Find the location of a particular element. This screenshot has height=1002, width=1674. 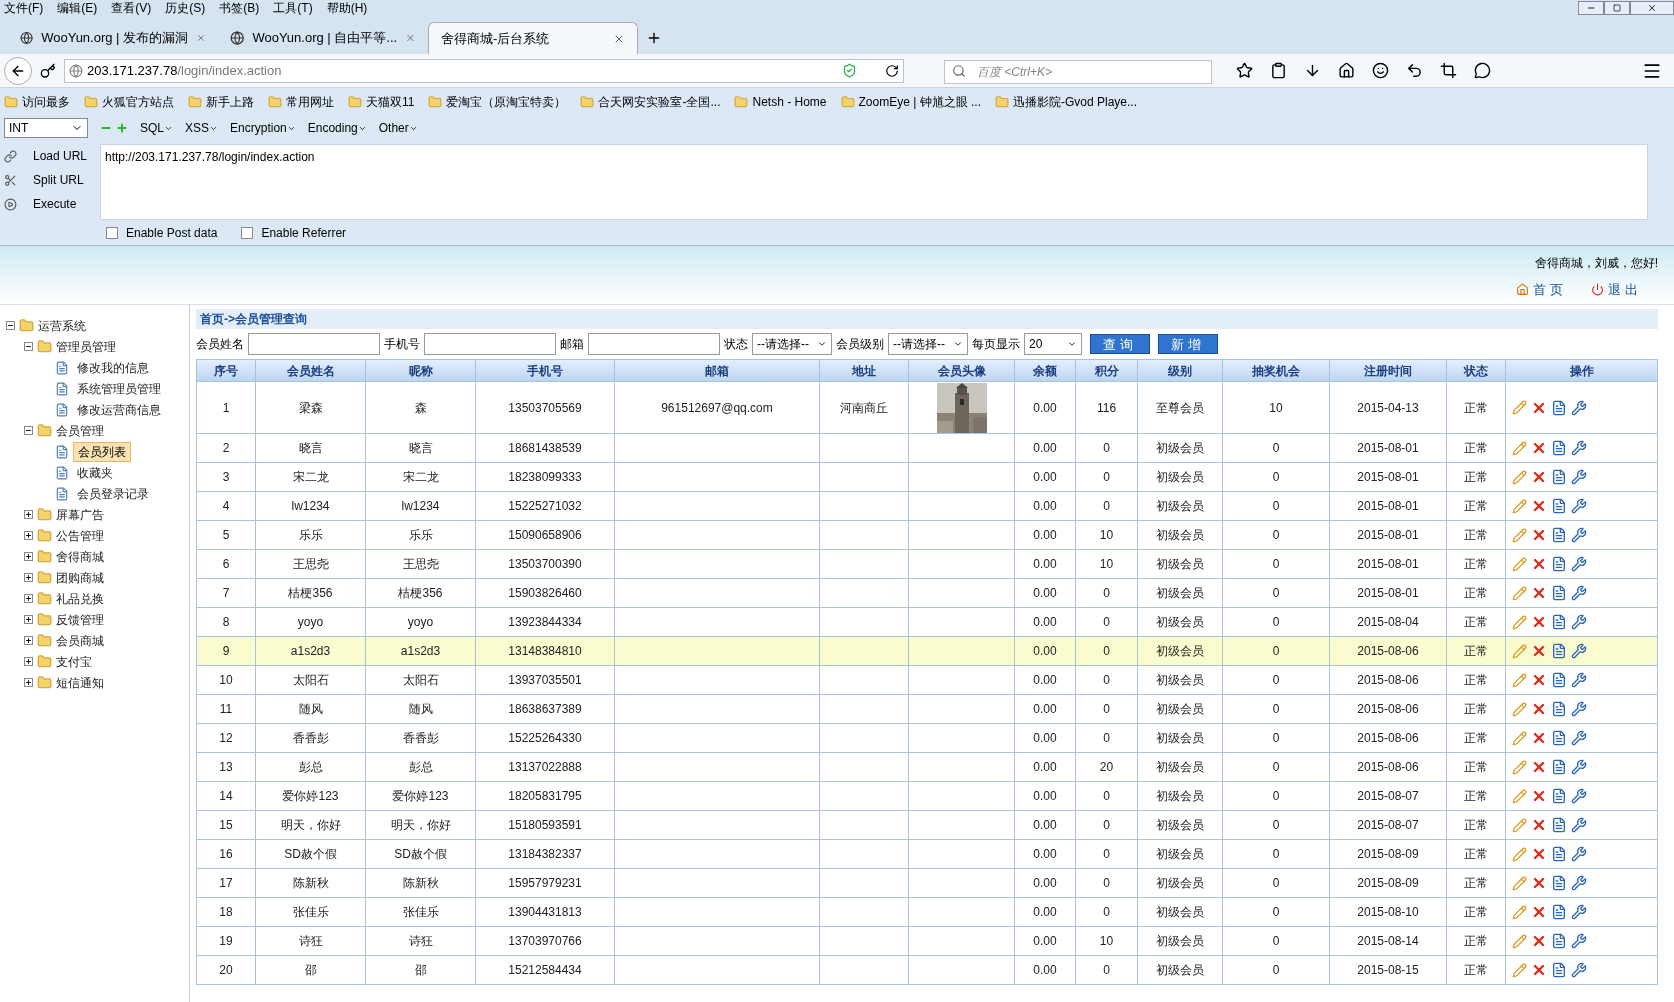

new-tab-icon is located at coordinates (654, 38).